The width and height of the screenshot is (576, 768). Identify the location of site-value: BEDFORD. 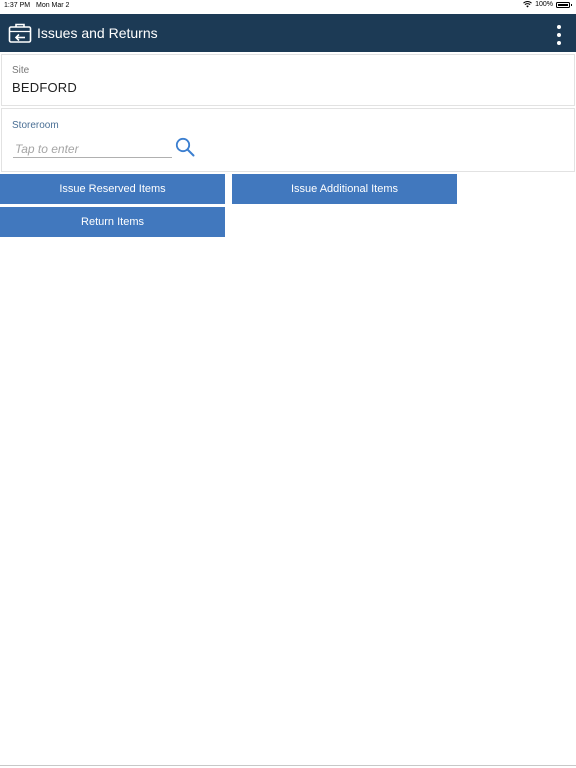
(44, 87).